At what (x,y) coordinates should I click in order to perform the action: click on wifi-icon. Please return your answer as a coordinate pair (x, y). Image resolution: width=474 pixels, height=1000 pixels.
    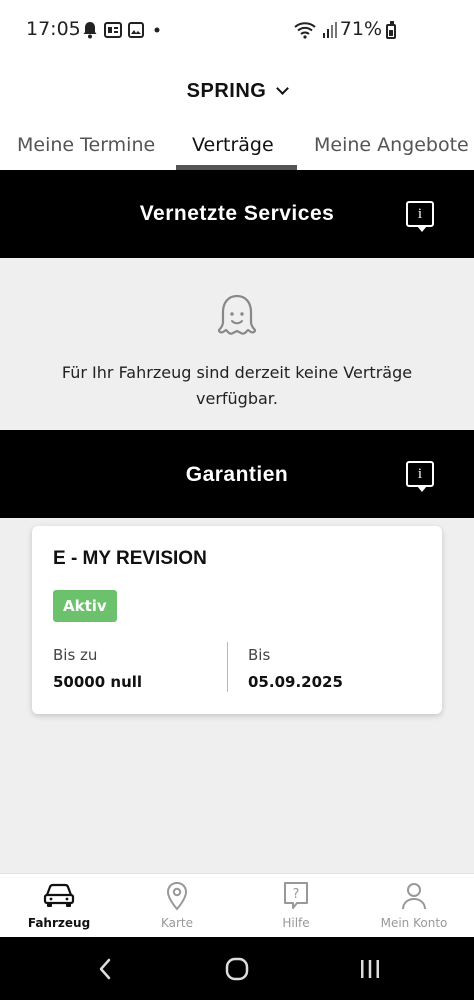
    Looking at the image, I should click on (305, 32).